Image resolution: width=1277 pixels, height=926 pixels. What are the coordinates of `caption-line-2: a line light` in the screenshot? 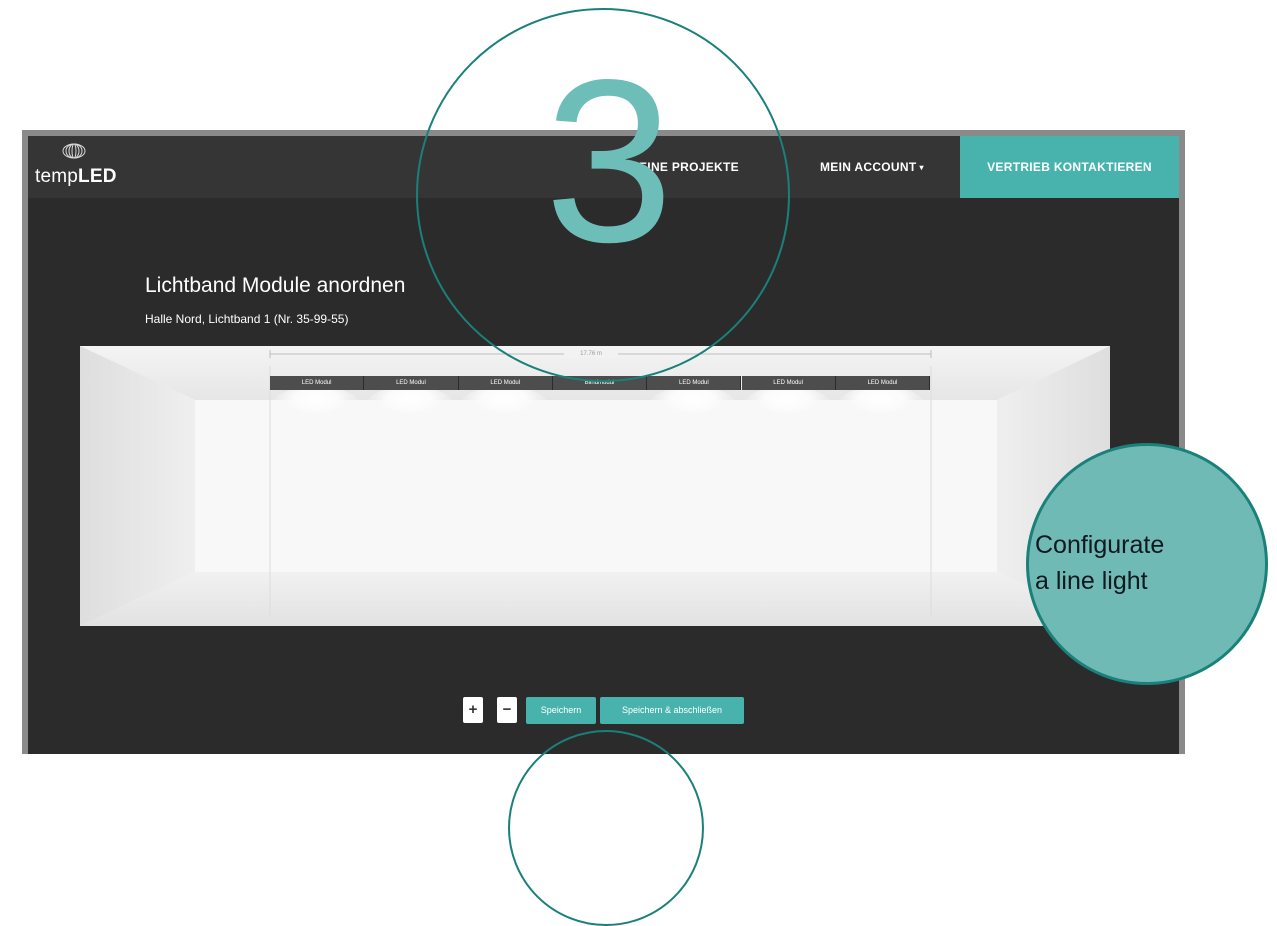 It's located at (1091, 581).